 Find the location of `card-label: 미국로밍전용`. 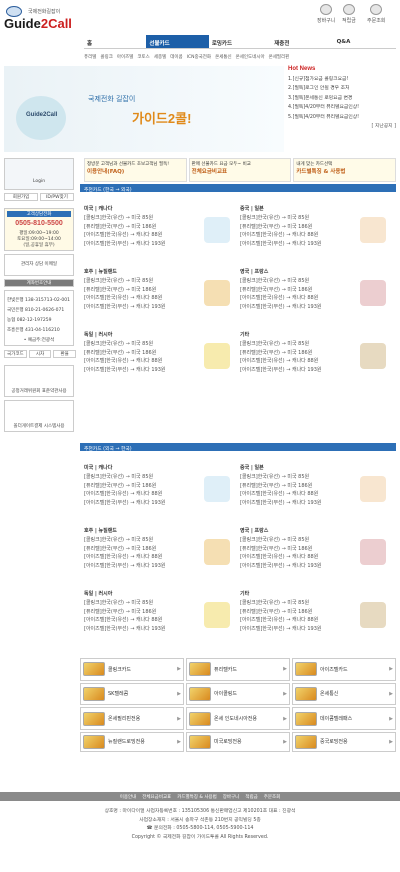

card-label: 미국로밍전용 is located at coordinates (228, 742).